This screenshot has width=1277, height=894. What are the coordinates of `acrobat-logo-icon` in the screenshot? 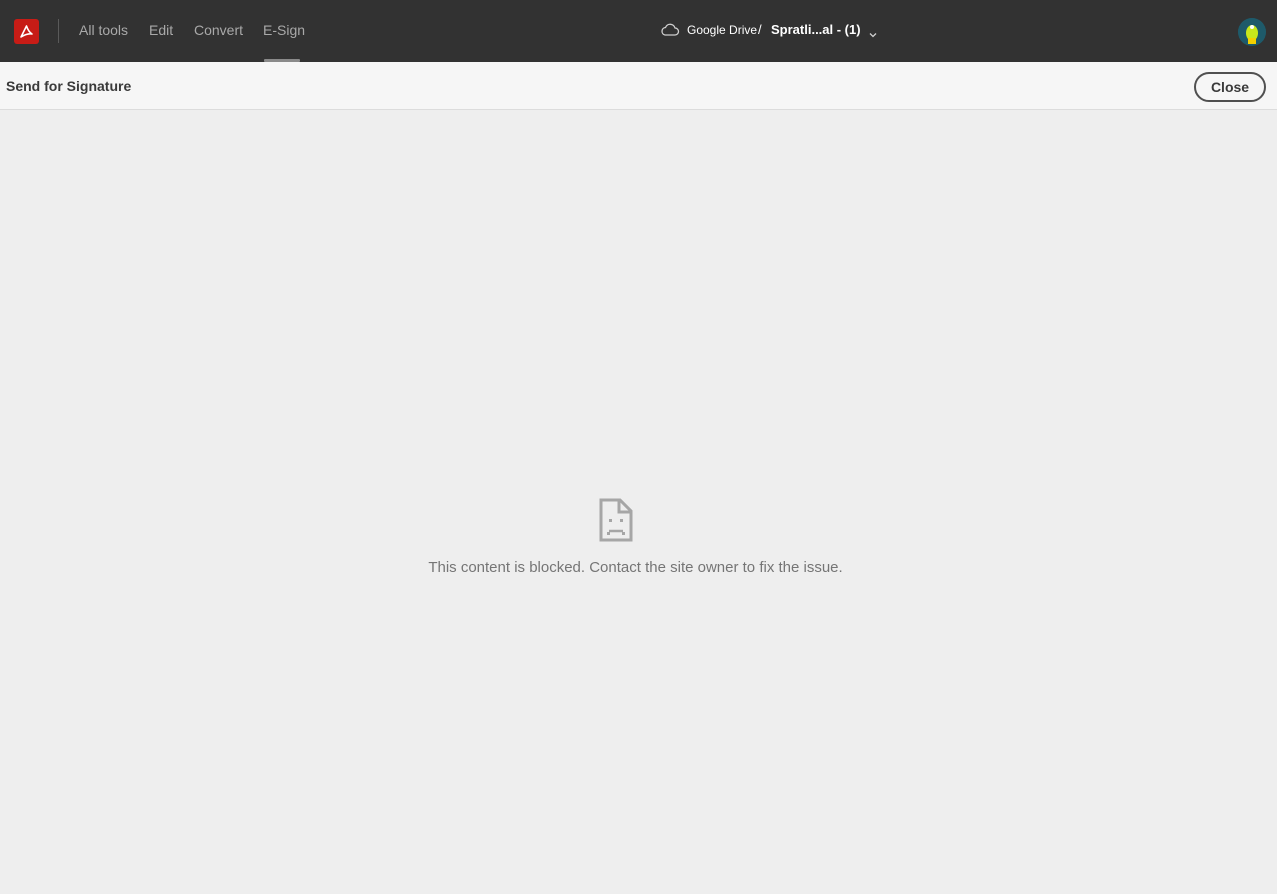 It's located at (26, 31).